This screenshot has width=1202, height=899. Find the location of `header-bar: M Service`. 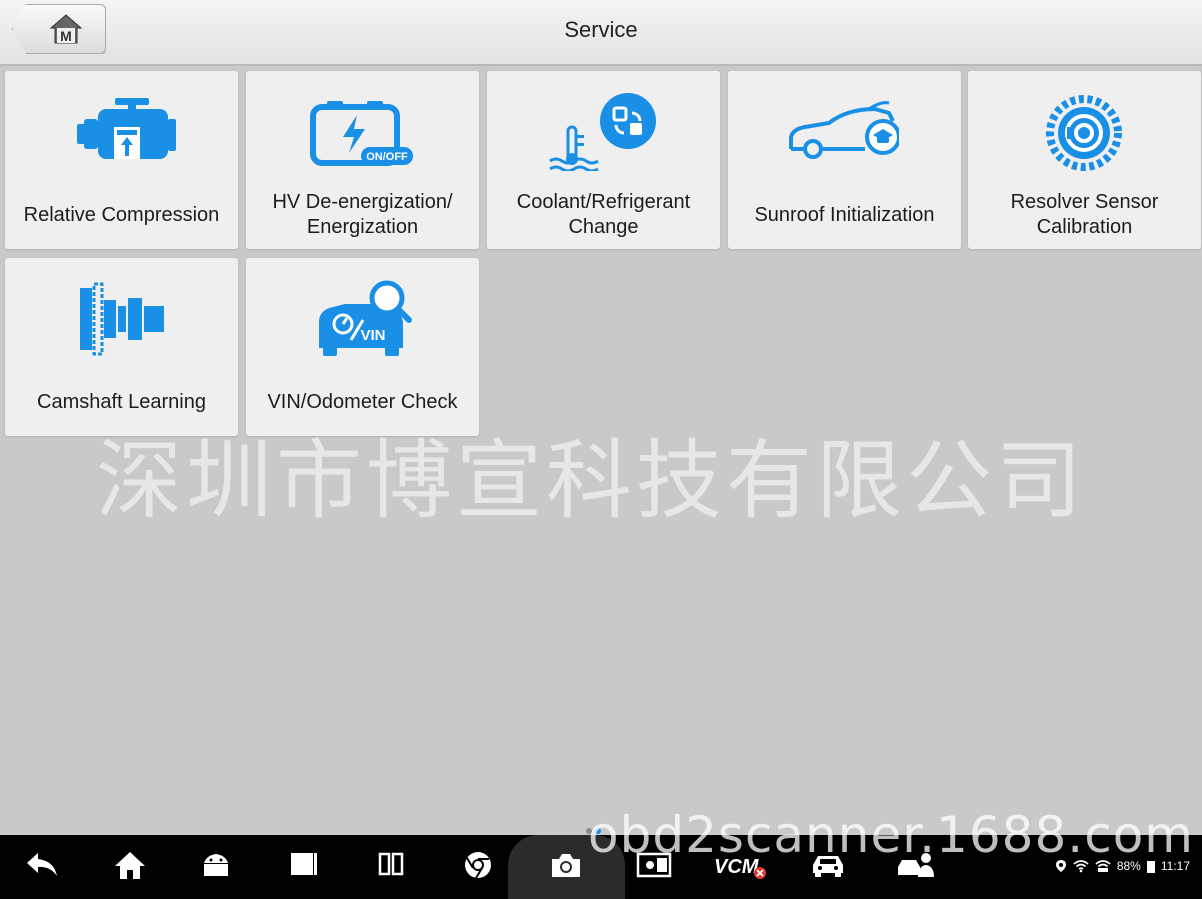

header-bar: M Service is located at coordinates (601, 33).